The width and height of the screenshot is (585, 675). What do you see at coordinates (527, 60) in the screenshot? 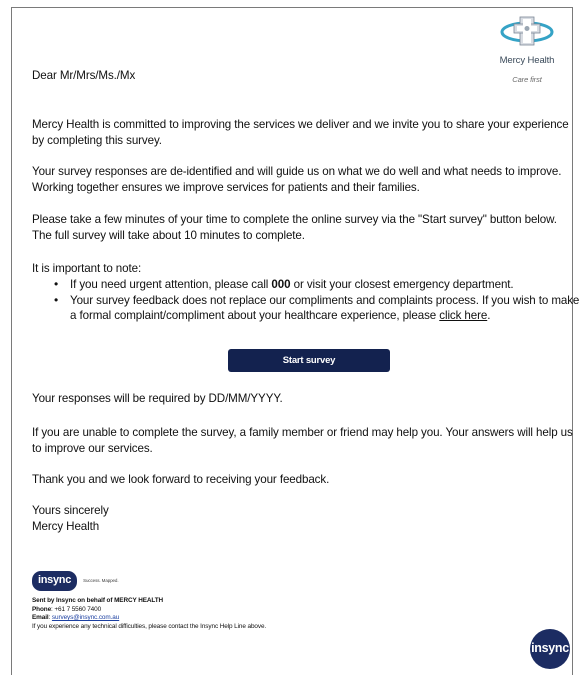
I see `logo-brand-name: Mercy Health` at bounding box center [527, 60].